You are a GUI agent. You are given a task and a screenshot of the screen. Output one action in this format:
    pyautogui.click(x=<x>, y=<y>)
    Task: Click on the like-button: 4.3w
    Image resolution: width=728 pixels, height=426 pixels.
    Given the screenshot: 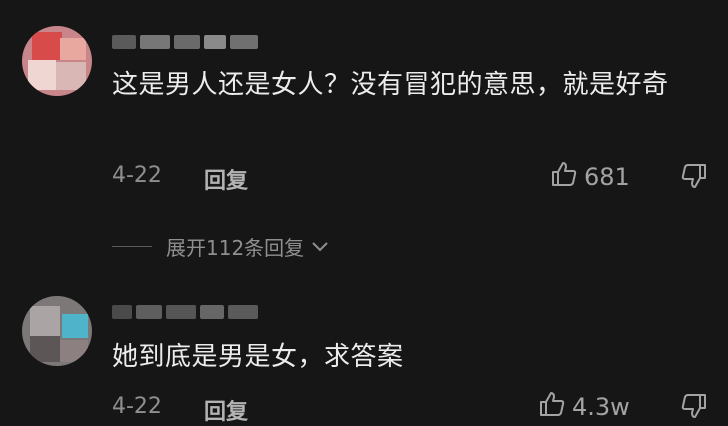 What is the action you would take?
    pyautogui.click(x=584, y=407)
    